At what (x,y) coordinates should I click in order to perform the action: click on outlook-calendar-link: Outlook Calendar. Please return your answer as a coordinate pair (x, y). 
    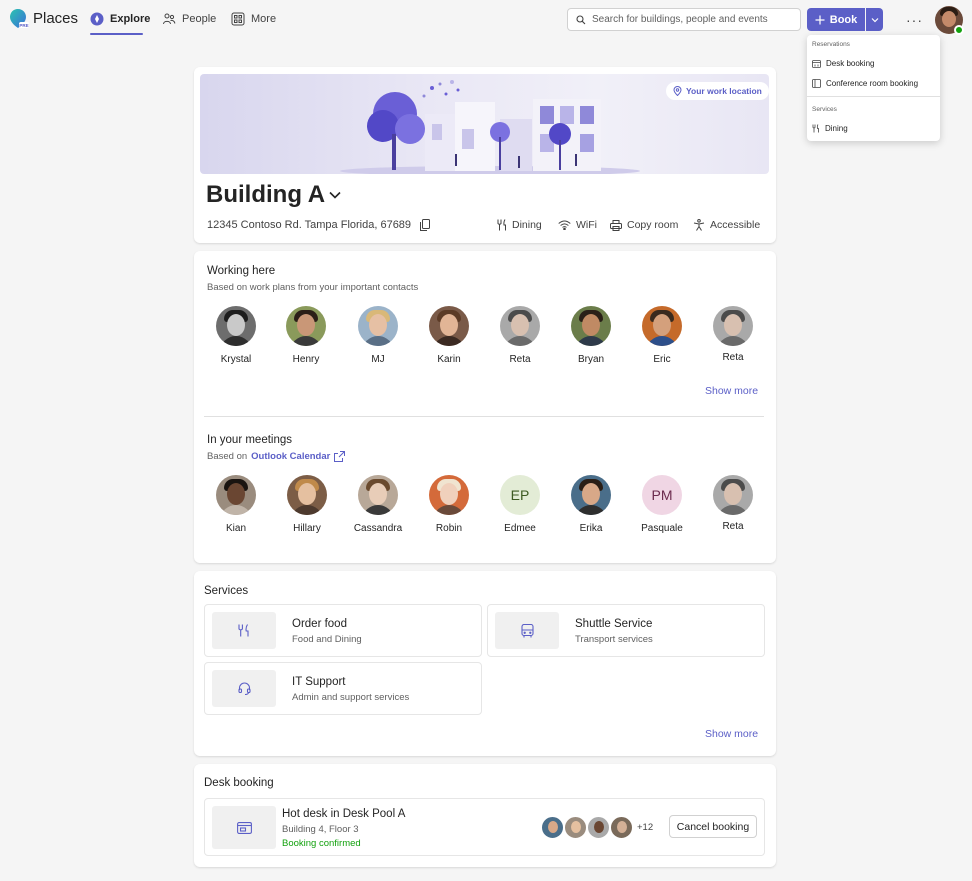
    Looking at the image, I should click on (290, 456).